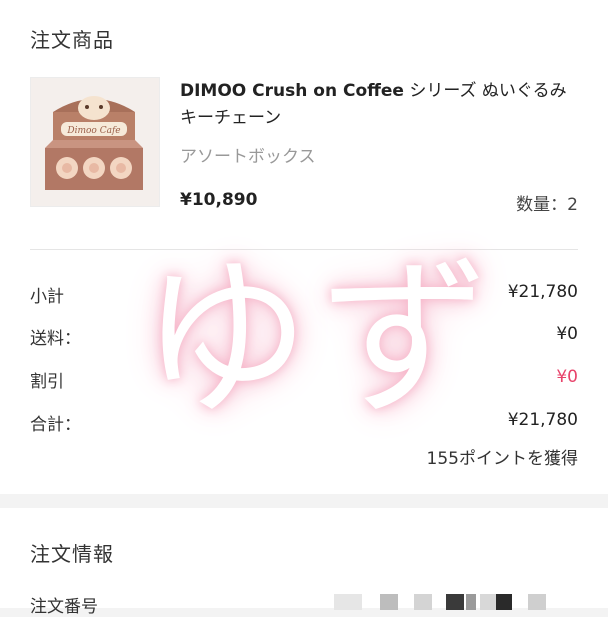 The width and height of the screenshot is (608, 617). I want to click on thumbnail-label: Dimoo Cafe, so click(93, 131).